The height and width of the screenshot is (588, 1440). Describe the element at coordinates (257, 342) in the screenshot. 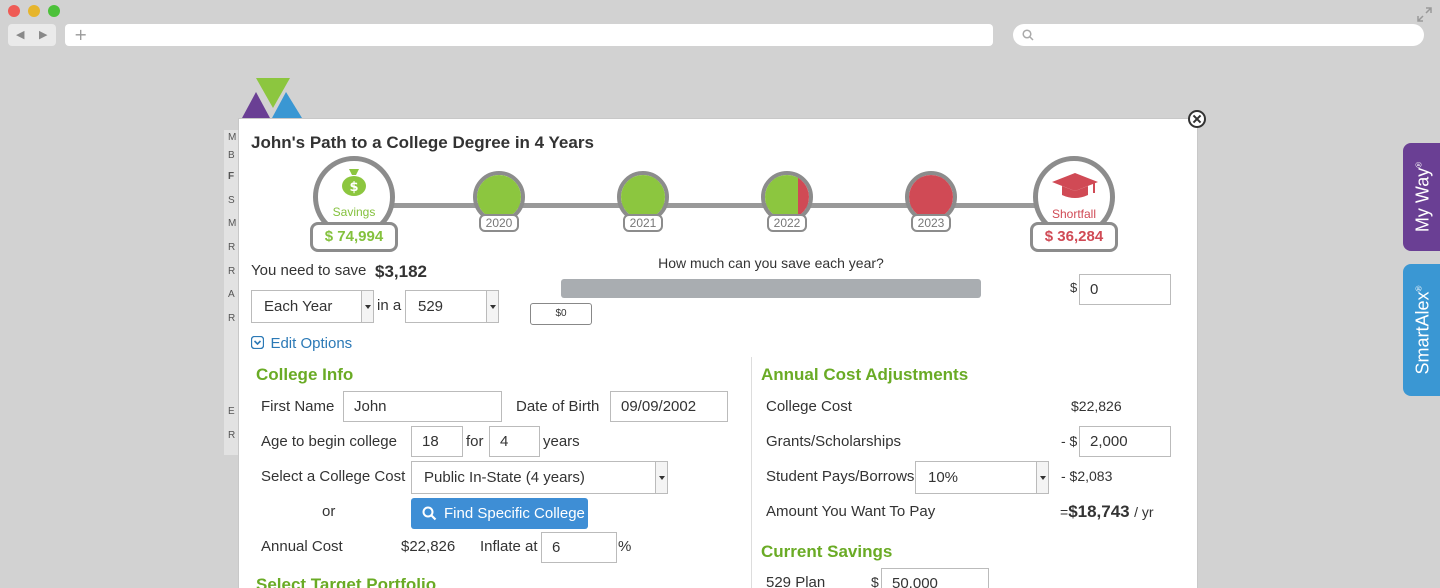

I see `chevron-down-circle-icon` at that location.